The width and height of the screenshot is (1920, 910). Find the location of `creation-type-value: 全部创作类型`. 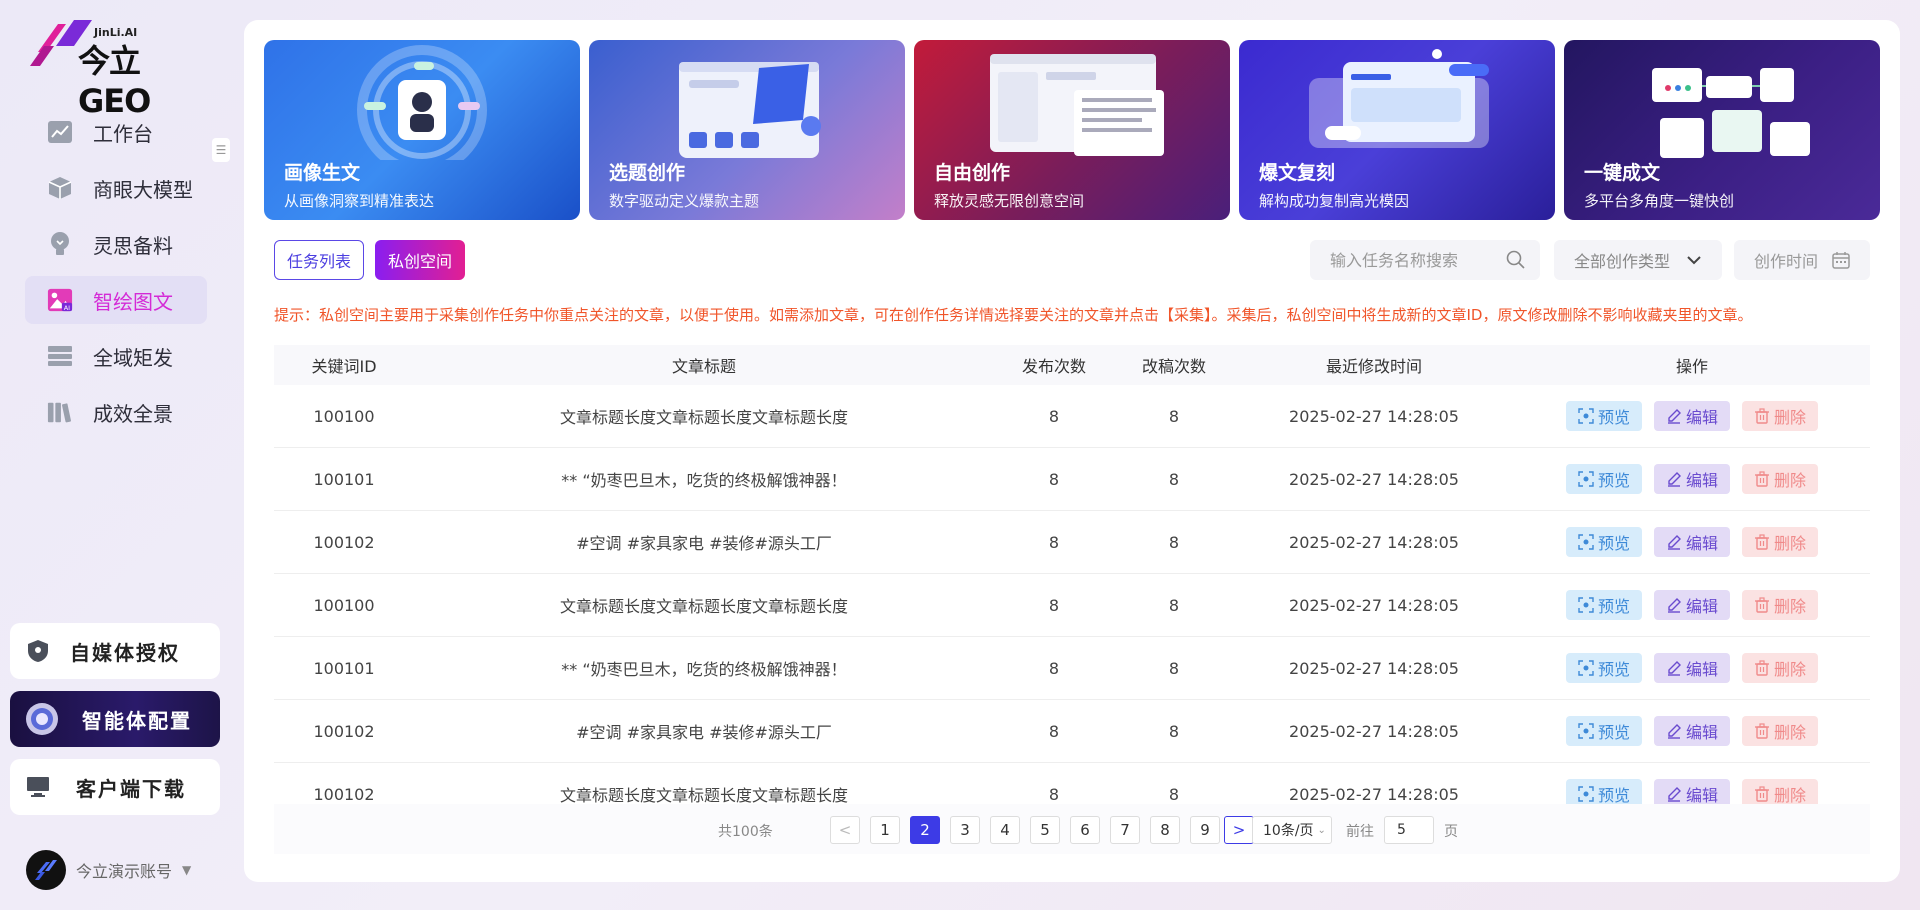

creation-type-value: 全部创作类型 is located at coordinates (1622, 261).